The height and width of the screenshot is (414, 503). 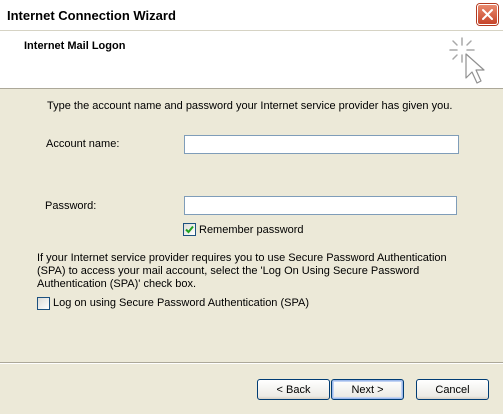 What do you see at coordinates (321, 144) in the screenshot?
I see `account-name-input` at bounding box center [321, 144].